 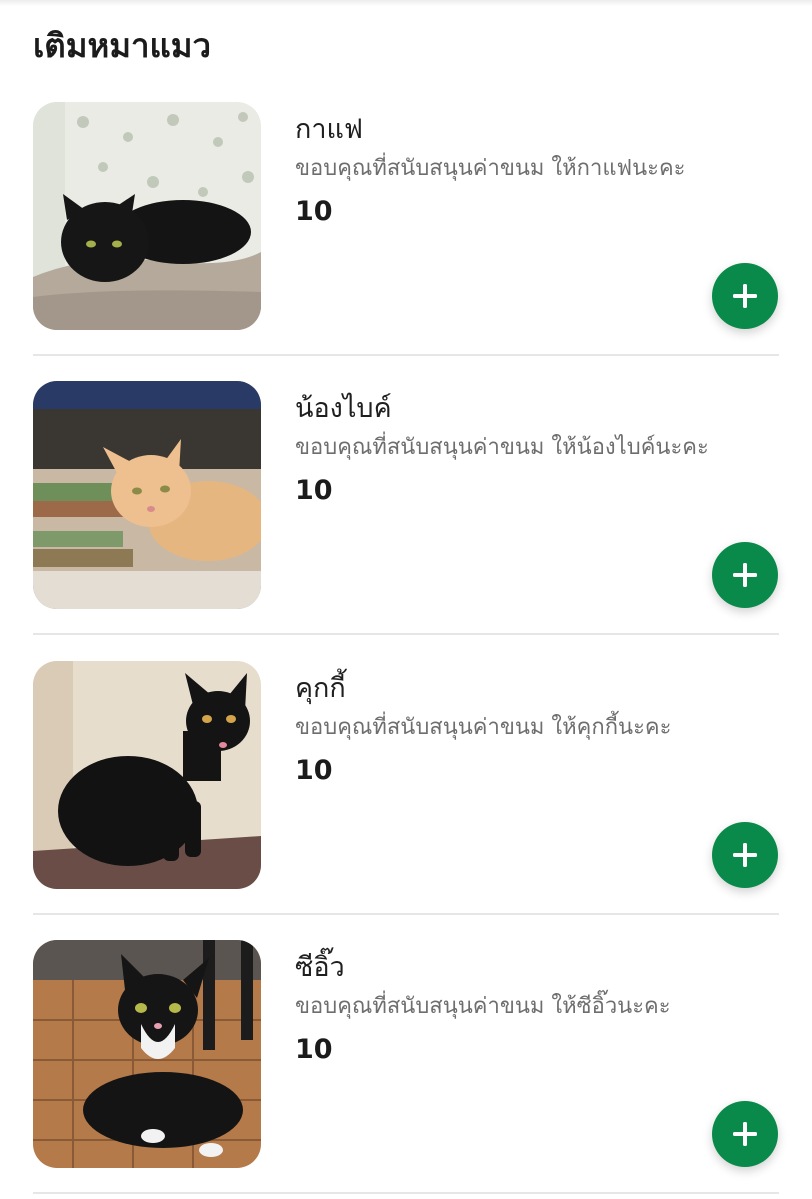 What do you see at coordinates (483, 1006) in the screenshot?
I see `item-description: ขอบคุณที่สนับสนุนค่าขนม ให้ซีอิ๊วนะคะ` at bounding box center [483, 1006].